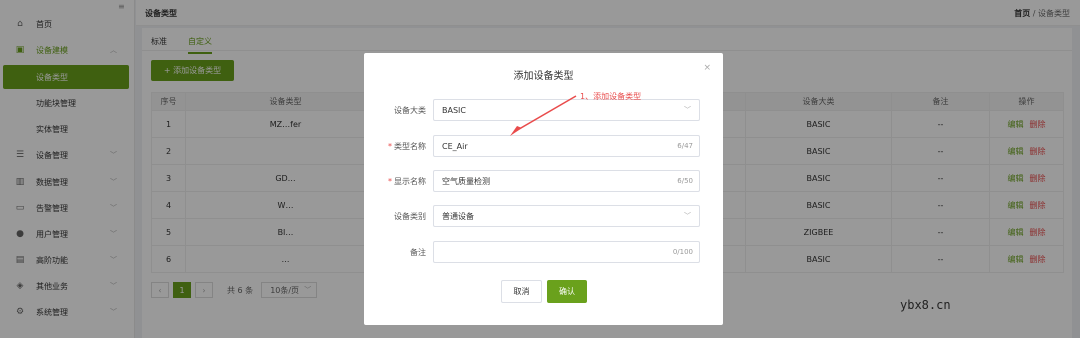 Image resolution: width=1080 pixels, height=338 pixels. What do you see at coordinates (685, 181) in the screenshot?
I see `display-name-counter: 6/50` at bounding box center [685, 181].